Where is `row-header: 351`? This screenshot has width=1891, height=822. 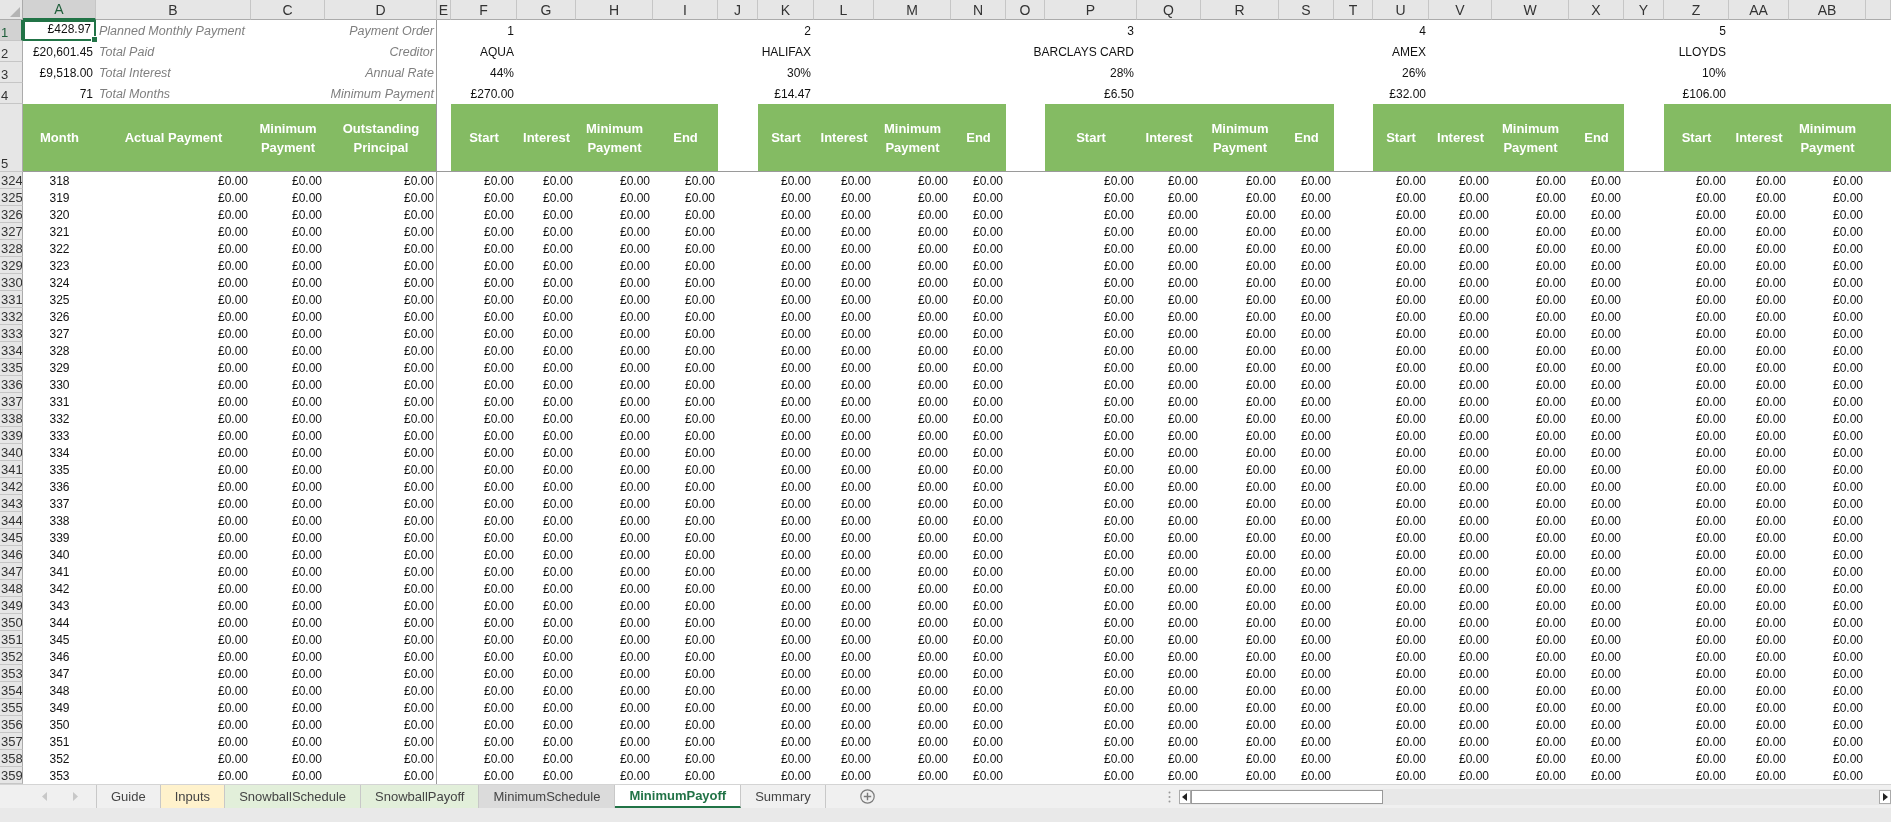
row-header: 351 is located at coordinates (11, 639).